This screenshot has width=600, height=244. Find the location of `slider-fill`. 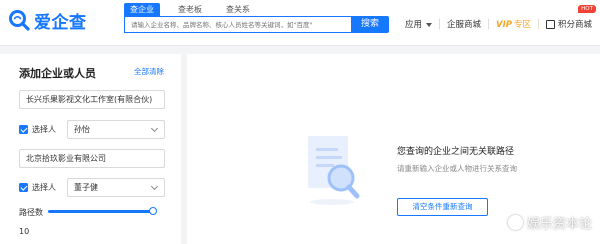

slider-fill is located at coordinates (100, 211).